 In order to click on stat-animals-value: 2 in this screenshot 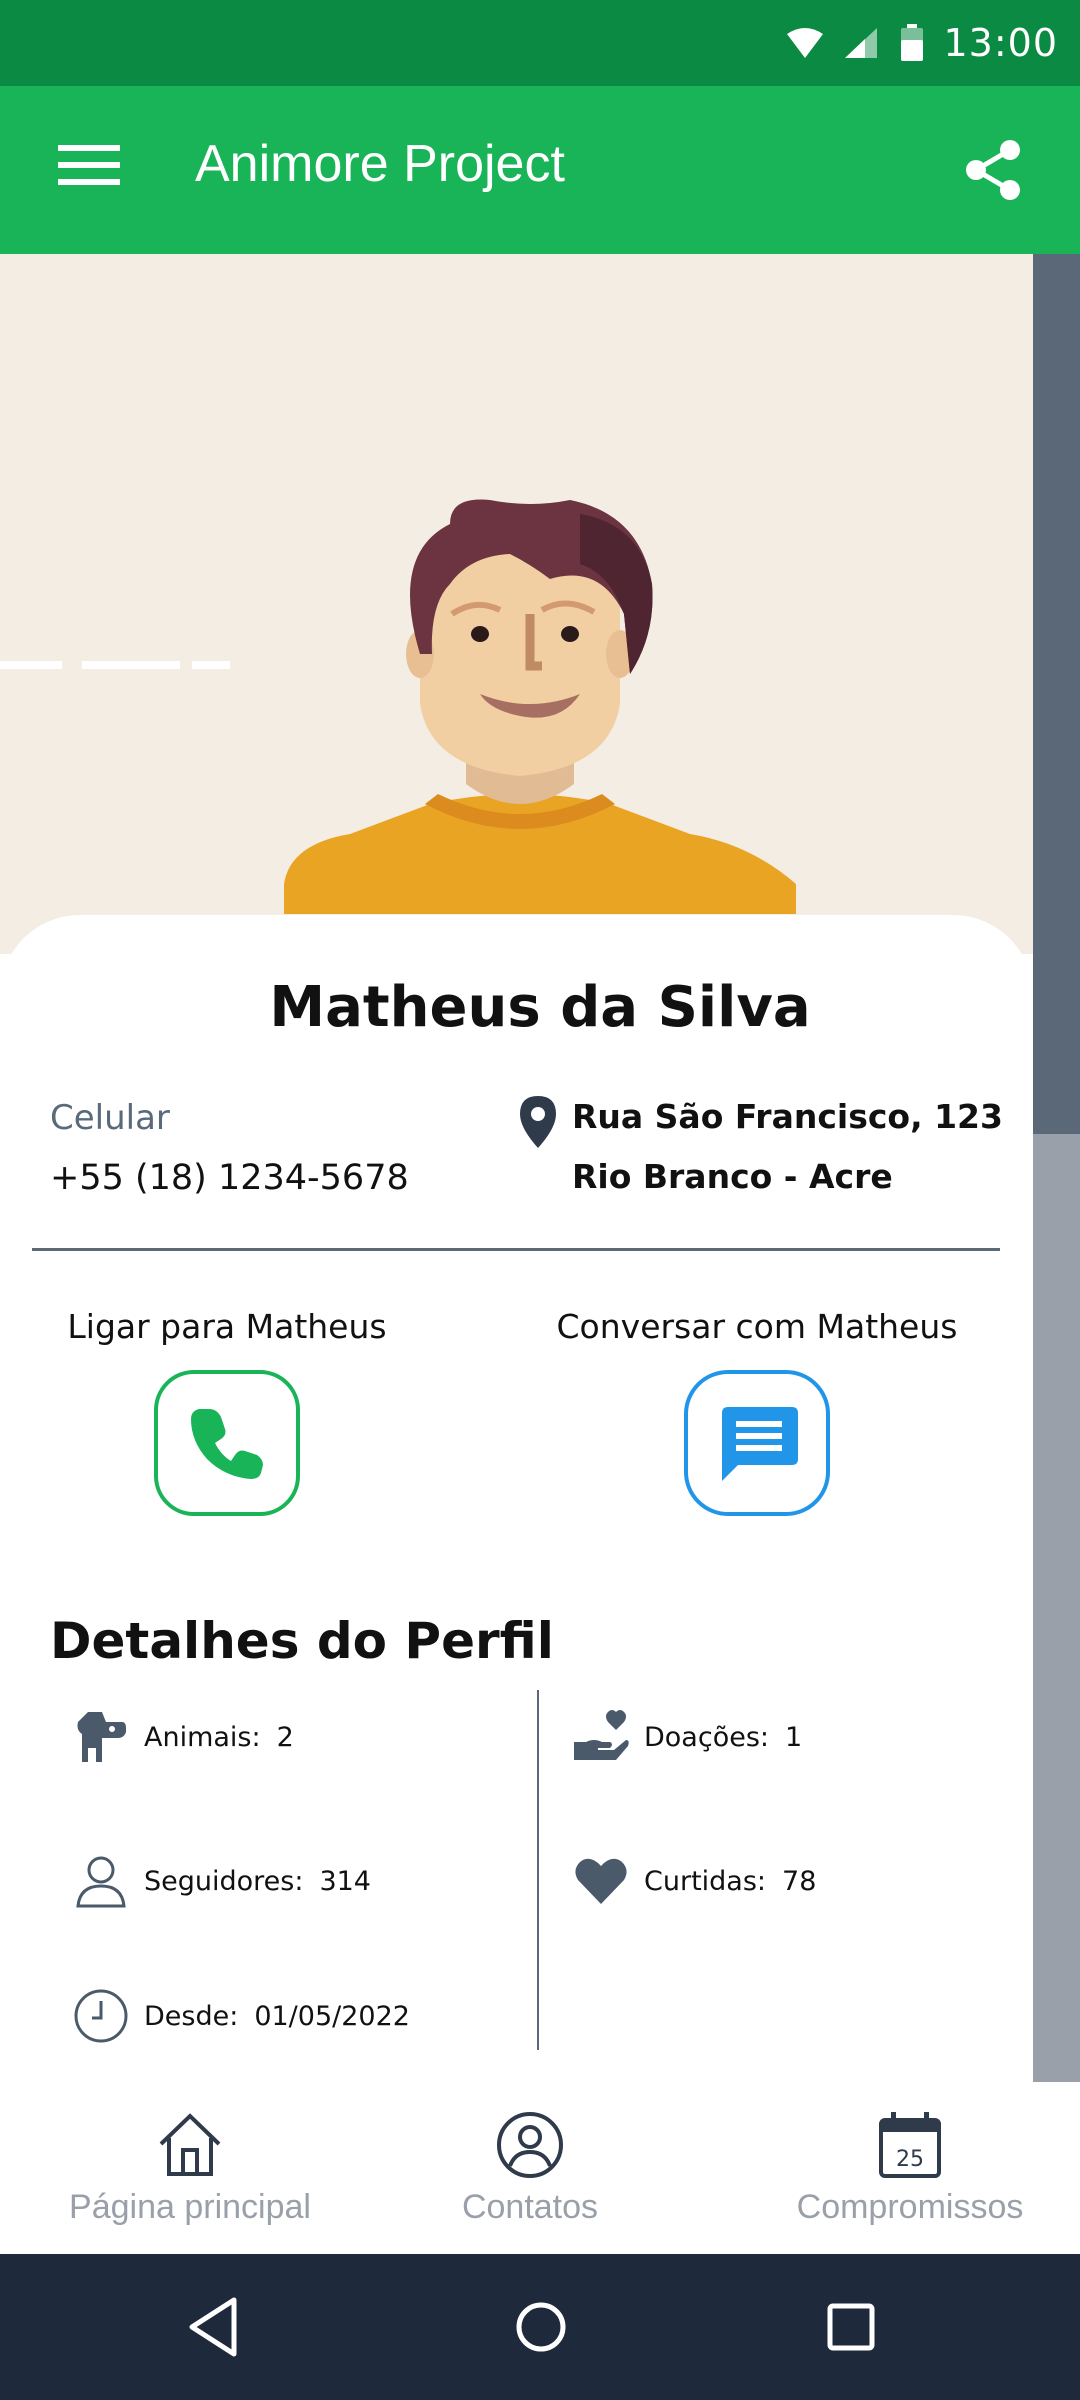, I will do `click(285, 1737)`.